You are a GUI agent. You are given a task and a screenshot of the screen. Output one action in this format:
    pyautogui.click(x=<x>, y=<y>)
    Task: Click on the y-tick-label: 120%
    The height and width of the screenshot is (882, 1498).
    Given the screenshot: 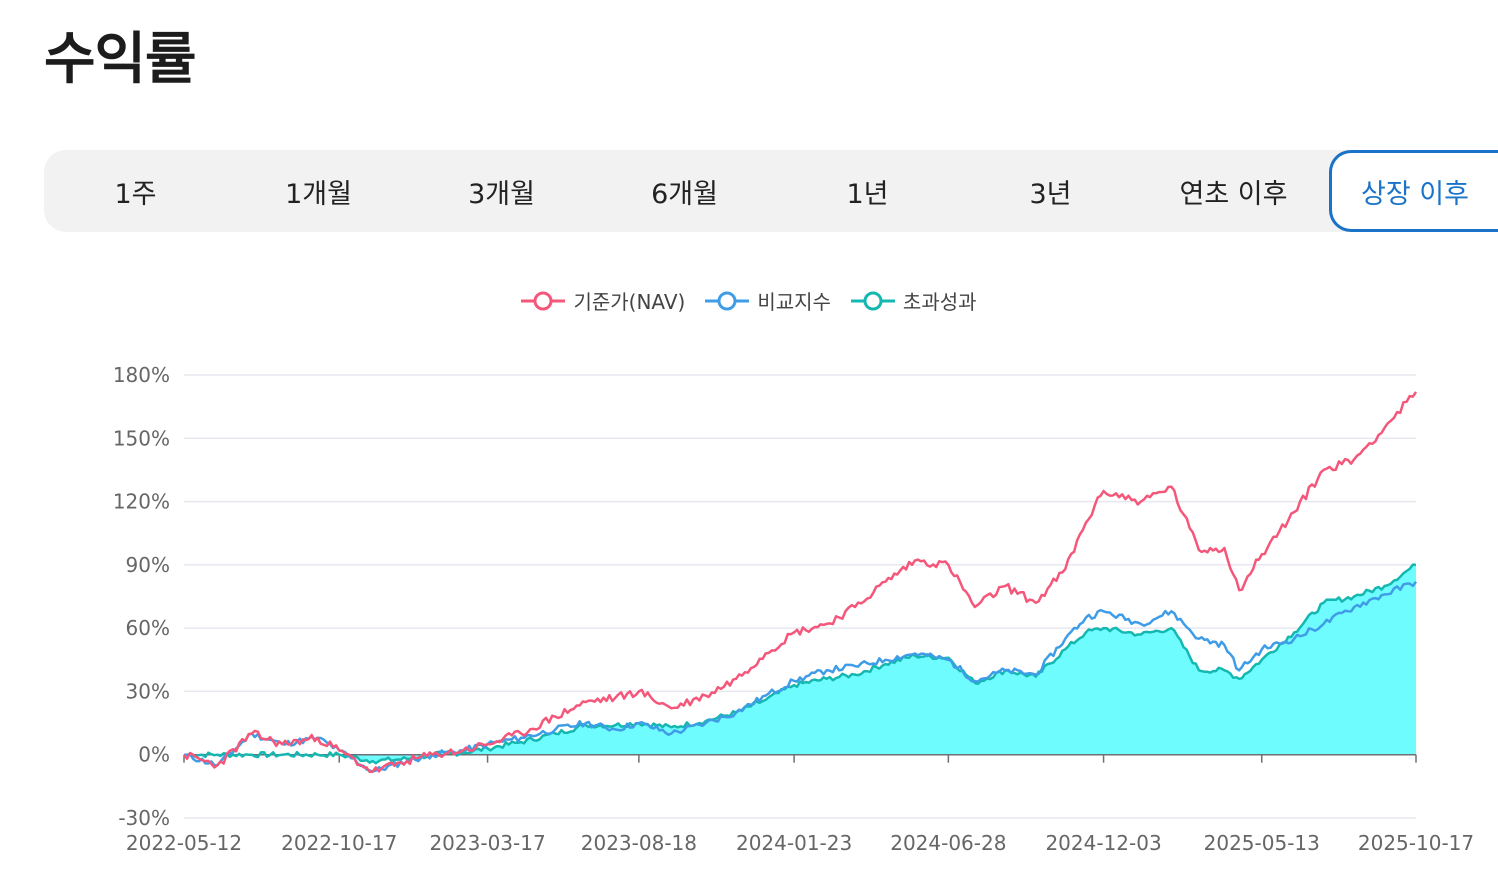 What is the action you would take?
    pyautogui.click(x=141, y=502)
    